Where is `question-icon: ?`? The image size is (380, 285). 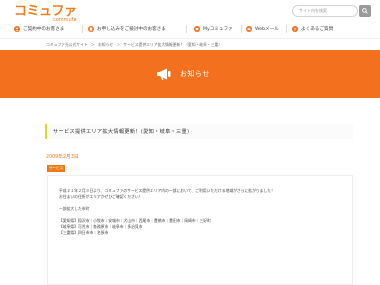 question-icon: ? is located at coordinates (295, 29).